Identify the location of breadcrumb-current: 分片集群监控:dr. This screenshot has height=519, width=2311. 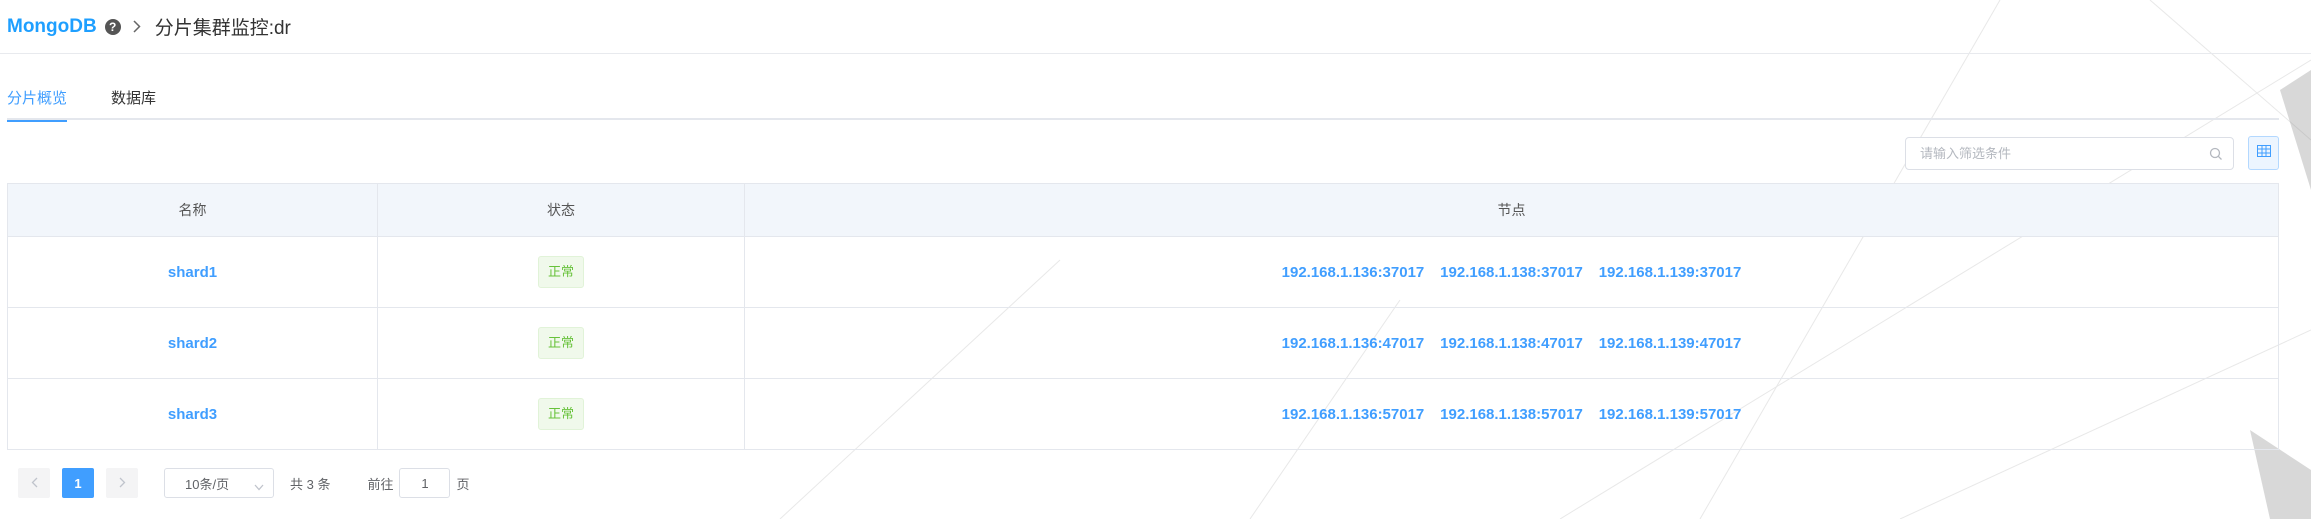
(222, 28).